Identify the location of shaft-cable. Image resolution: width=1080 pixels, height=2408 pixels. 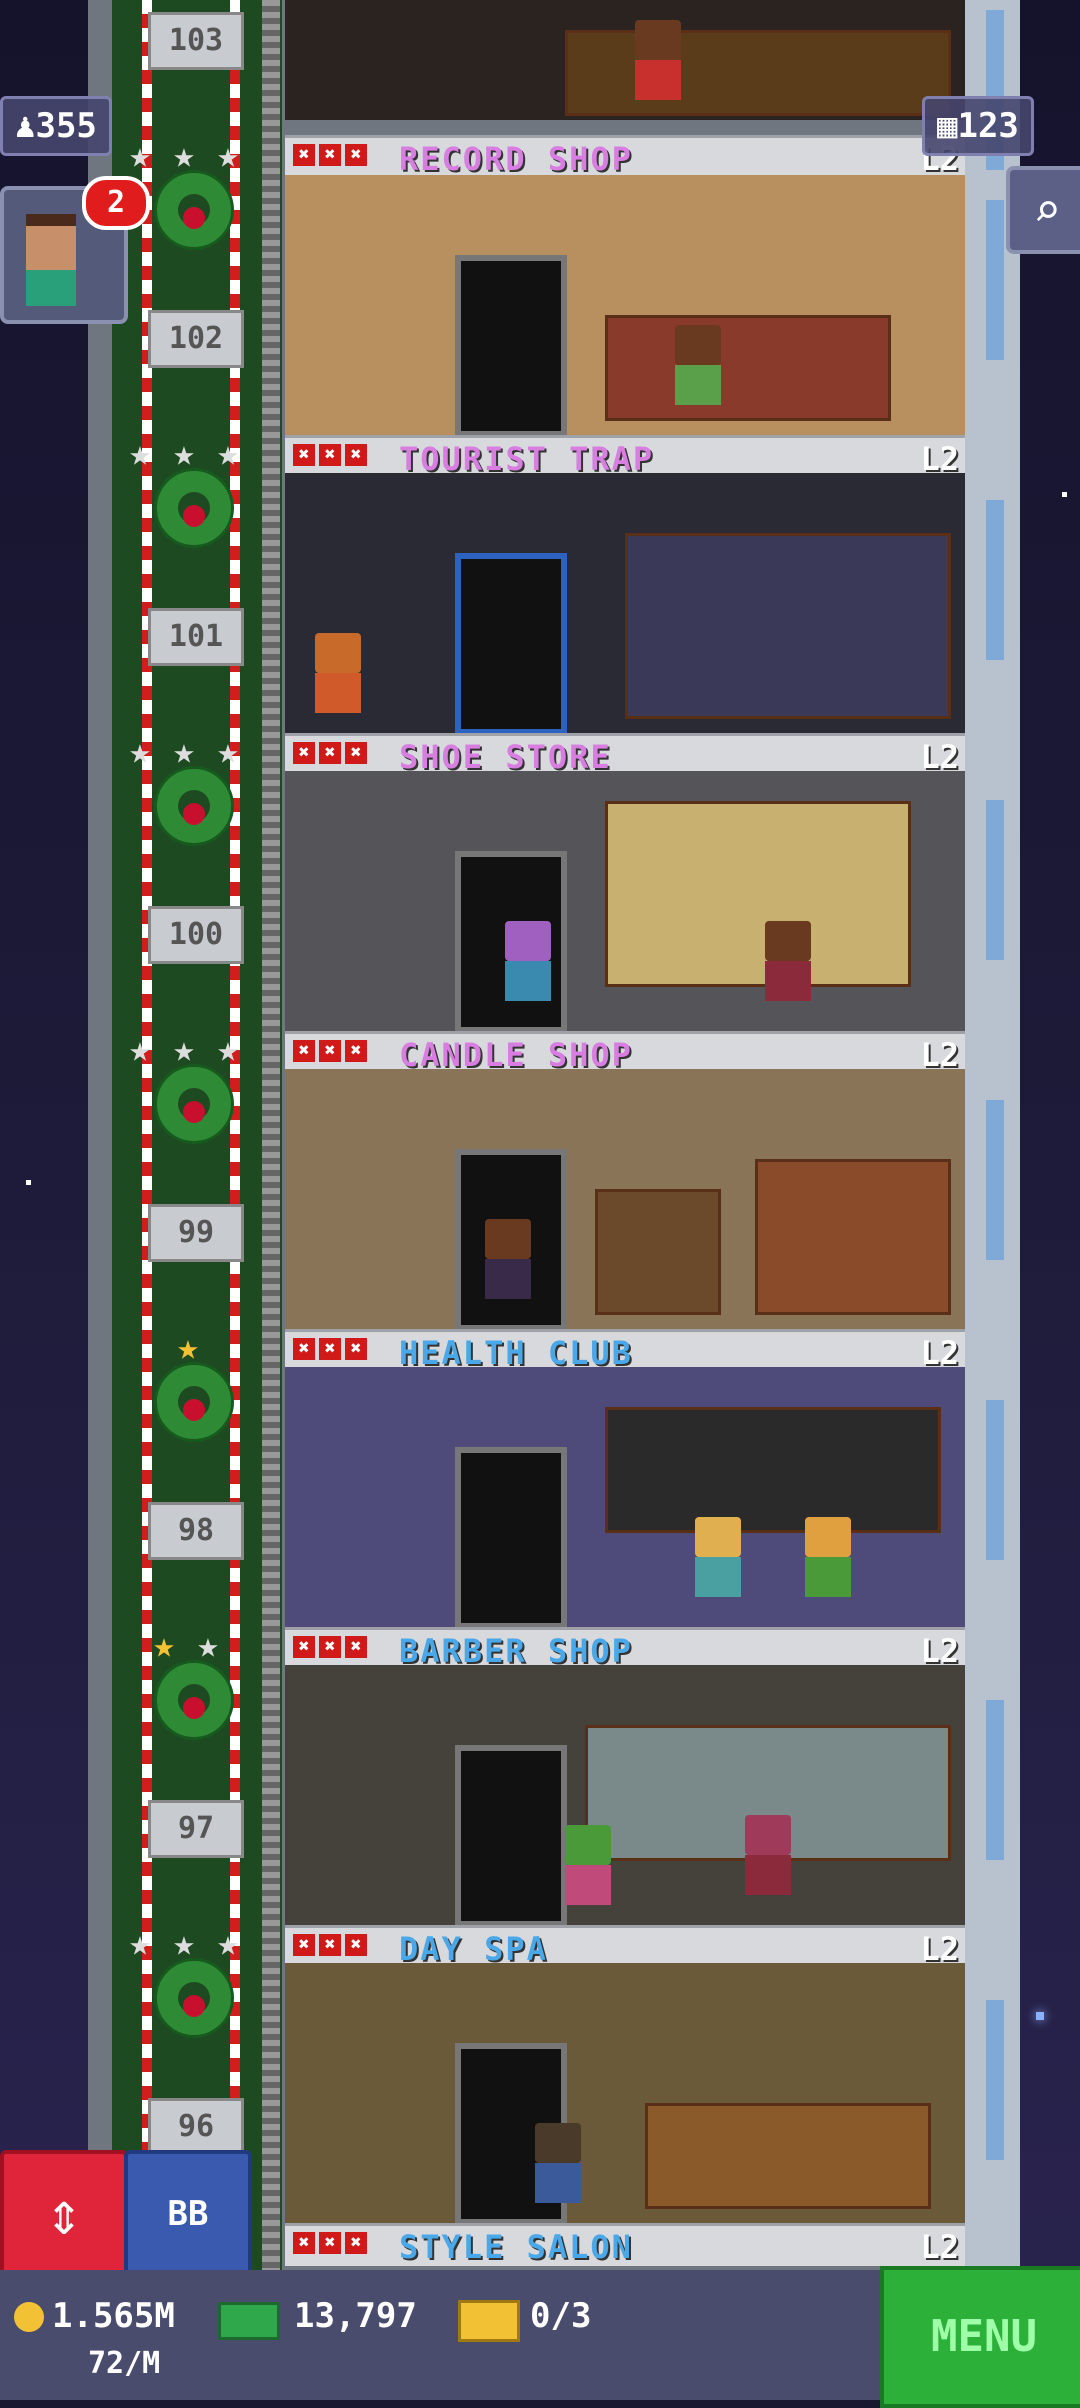
(271, 1135).